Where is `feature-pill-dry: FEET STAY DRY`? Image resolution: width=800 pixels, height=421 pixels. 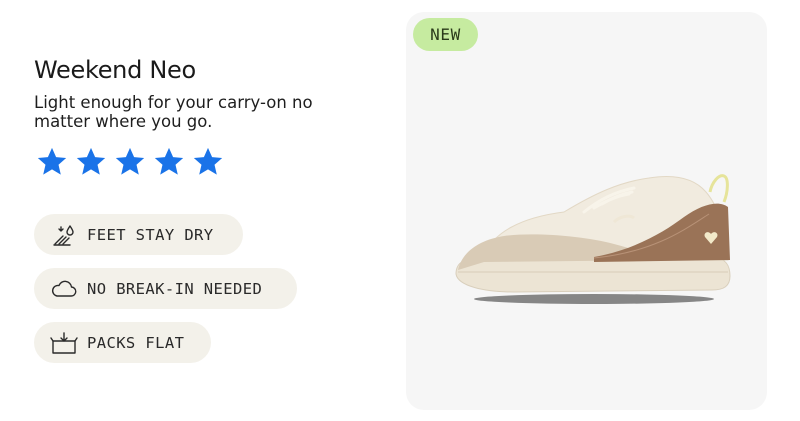
feature-pill-dry: FEET STAY DRY is located at coordinates (138, 234).